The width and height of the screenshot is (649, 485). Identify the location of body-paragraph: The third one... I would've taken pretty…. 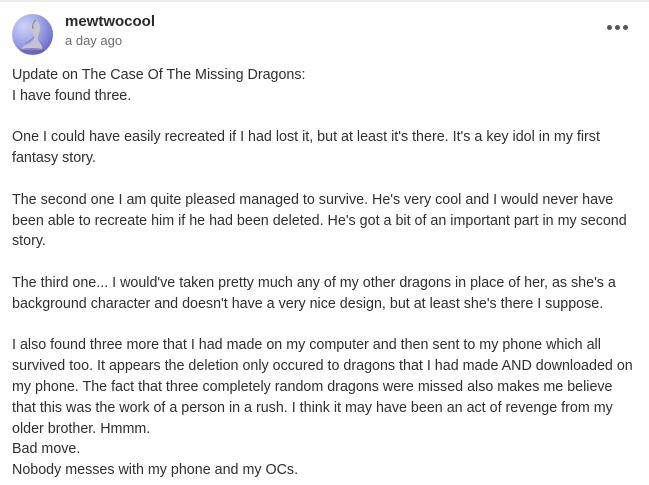
(314, 293).